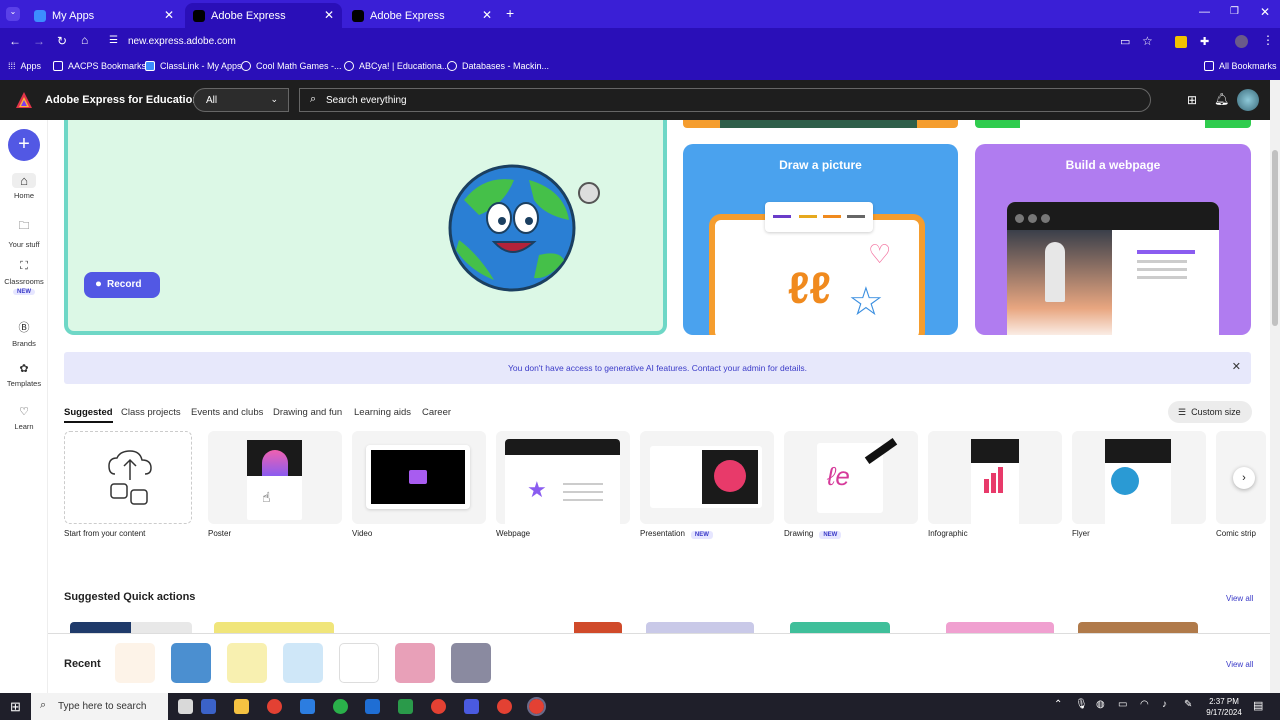 The image size is (1280, 720). Describe the element at coordinates (24, 277) in the screenshot. I see `rail-item-classrooms: ⛶ Classrooms NEW` at that location.